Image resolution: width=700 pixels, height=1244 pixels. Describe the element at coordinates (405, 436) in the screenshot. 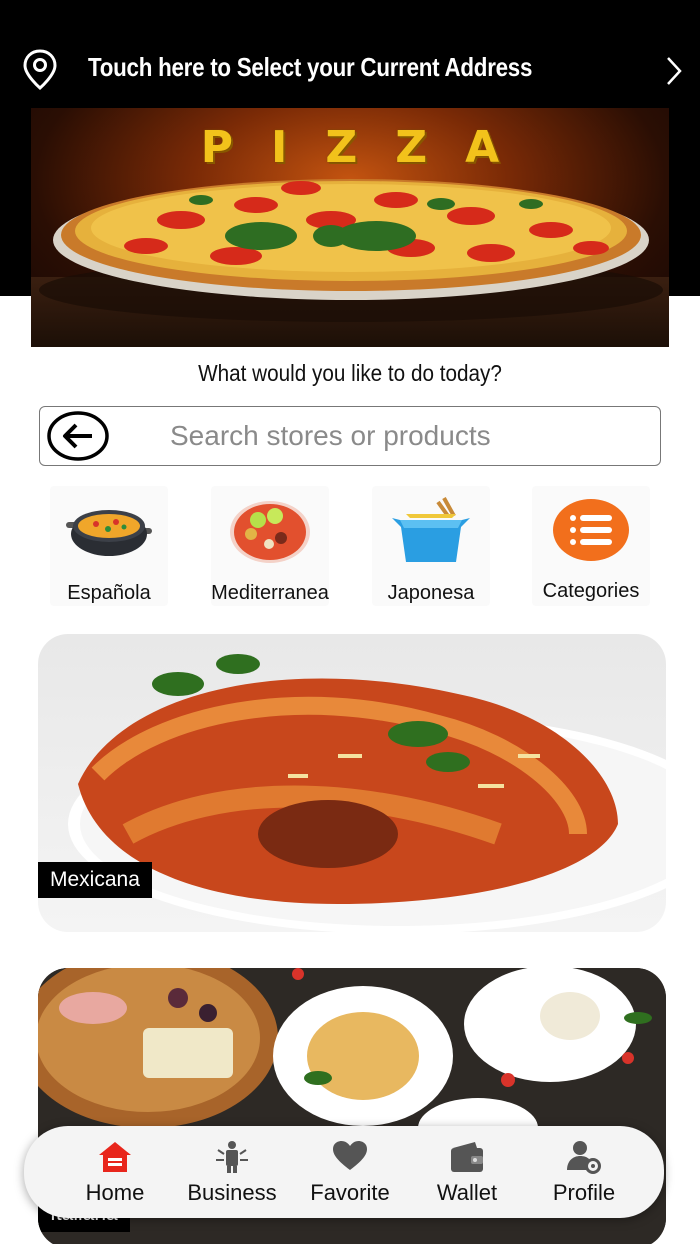

I see `search-input` at that location.